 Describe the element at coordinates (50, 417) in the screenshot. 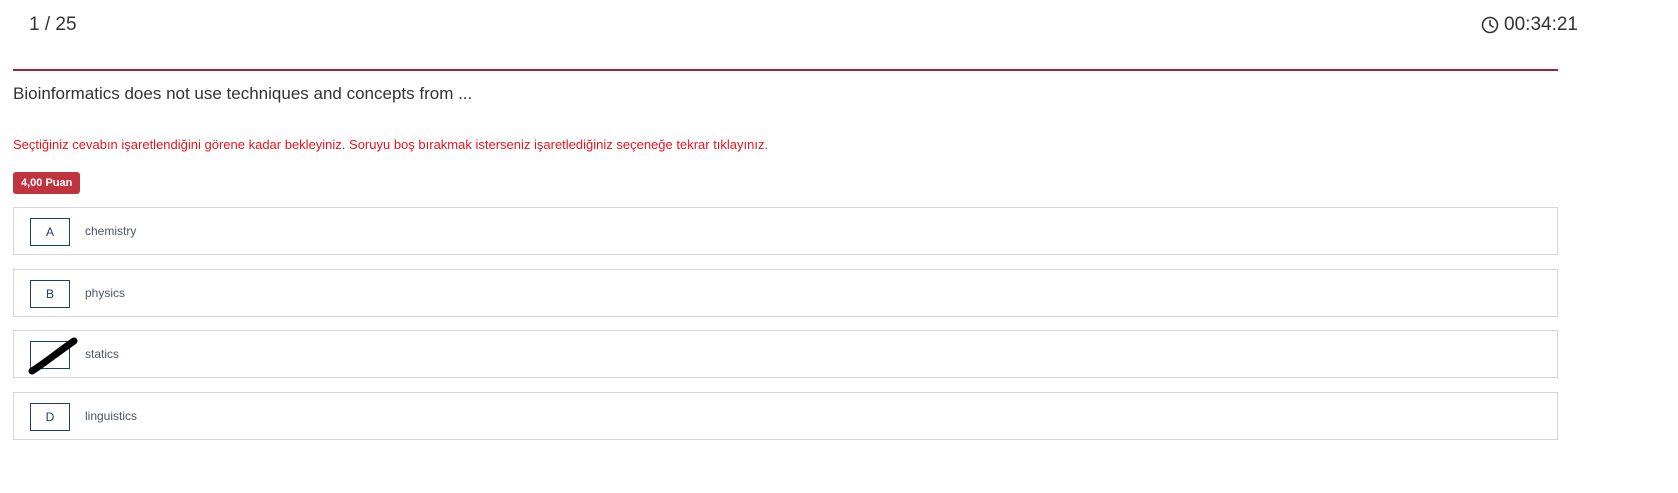

I see `option-letter: D` at that location.